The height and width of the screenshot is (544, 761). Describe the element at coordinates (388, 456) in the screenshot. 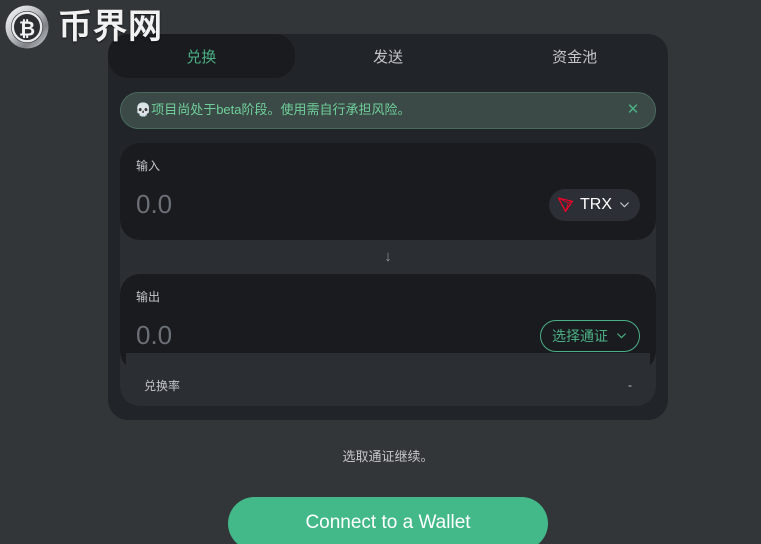

I see `select-token-hint: 选取通证继续。` at that location.